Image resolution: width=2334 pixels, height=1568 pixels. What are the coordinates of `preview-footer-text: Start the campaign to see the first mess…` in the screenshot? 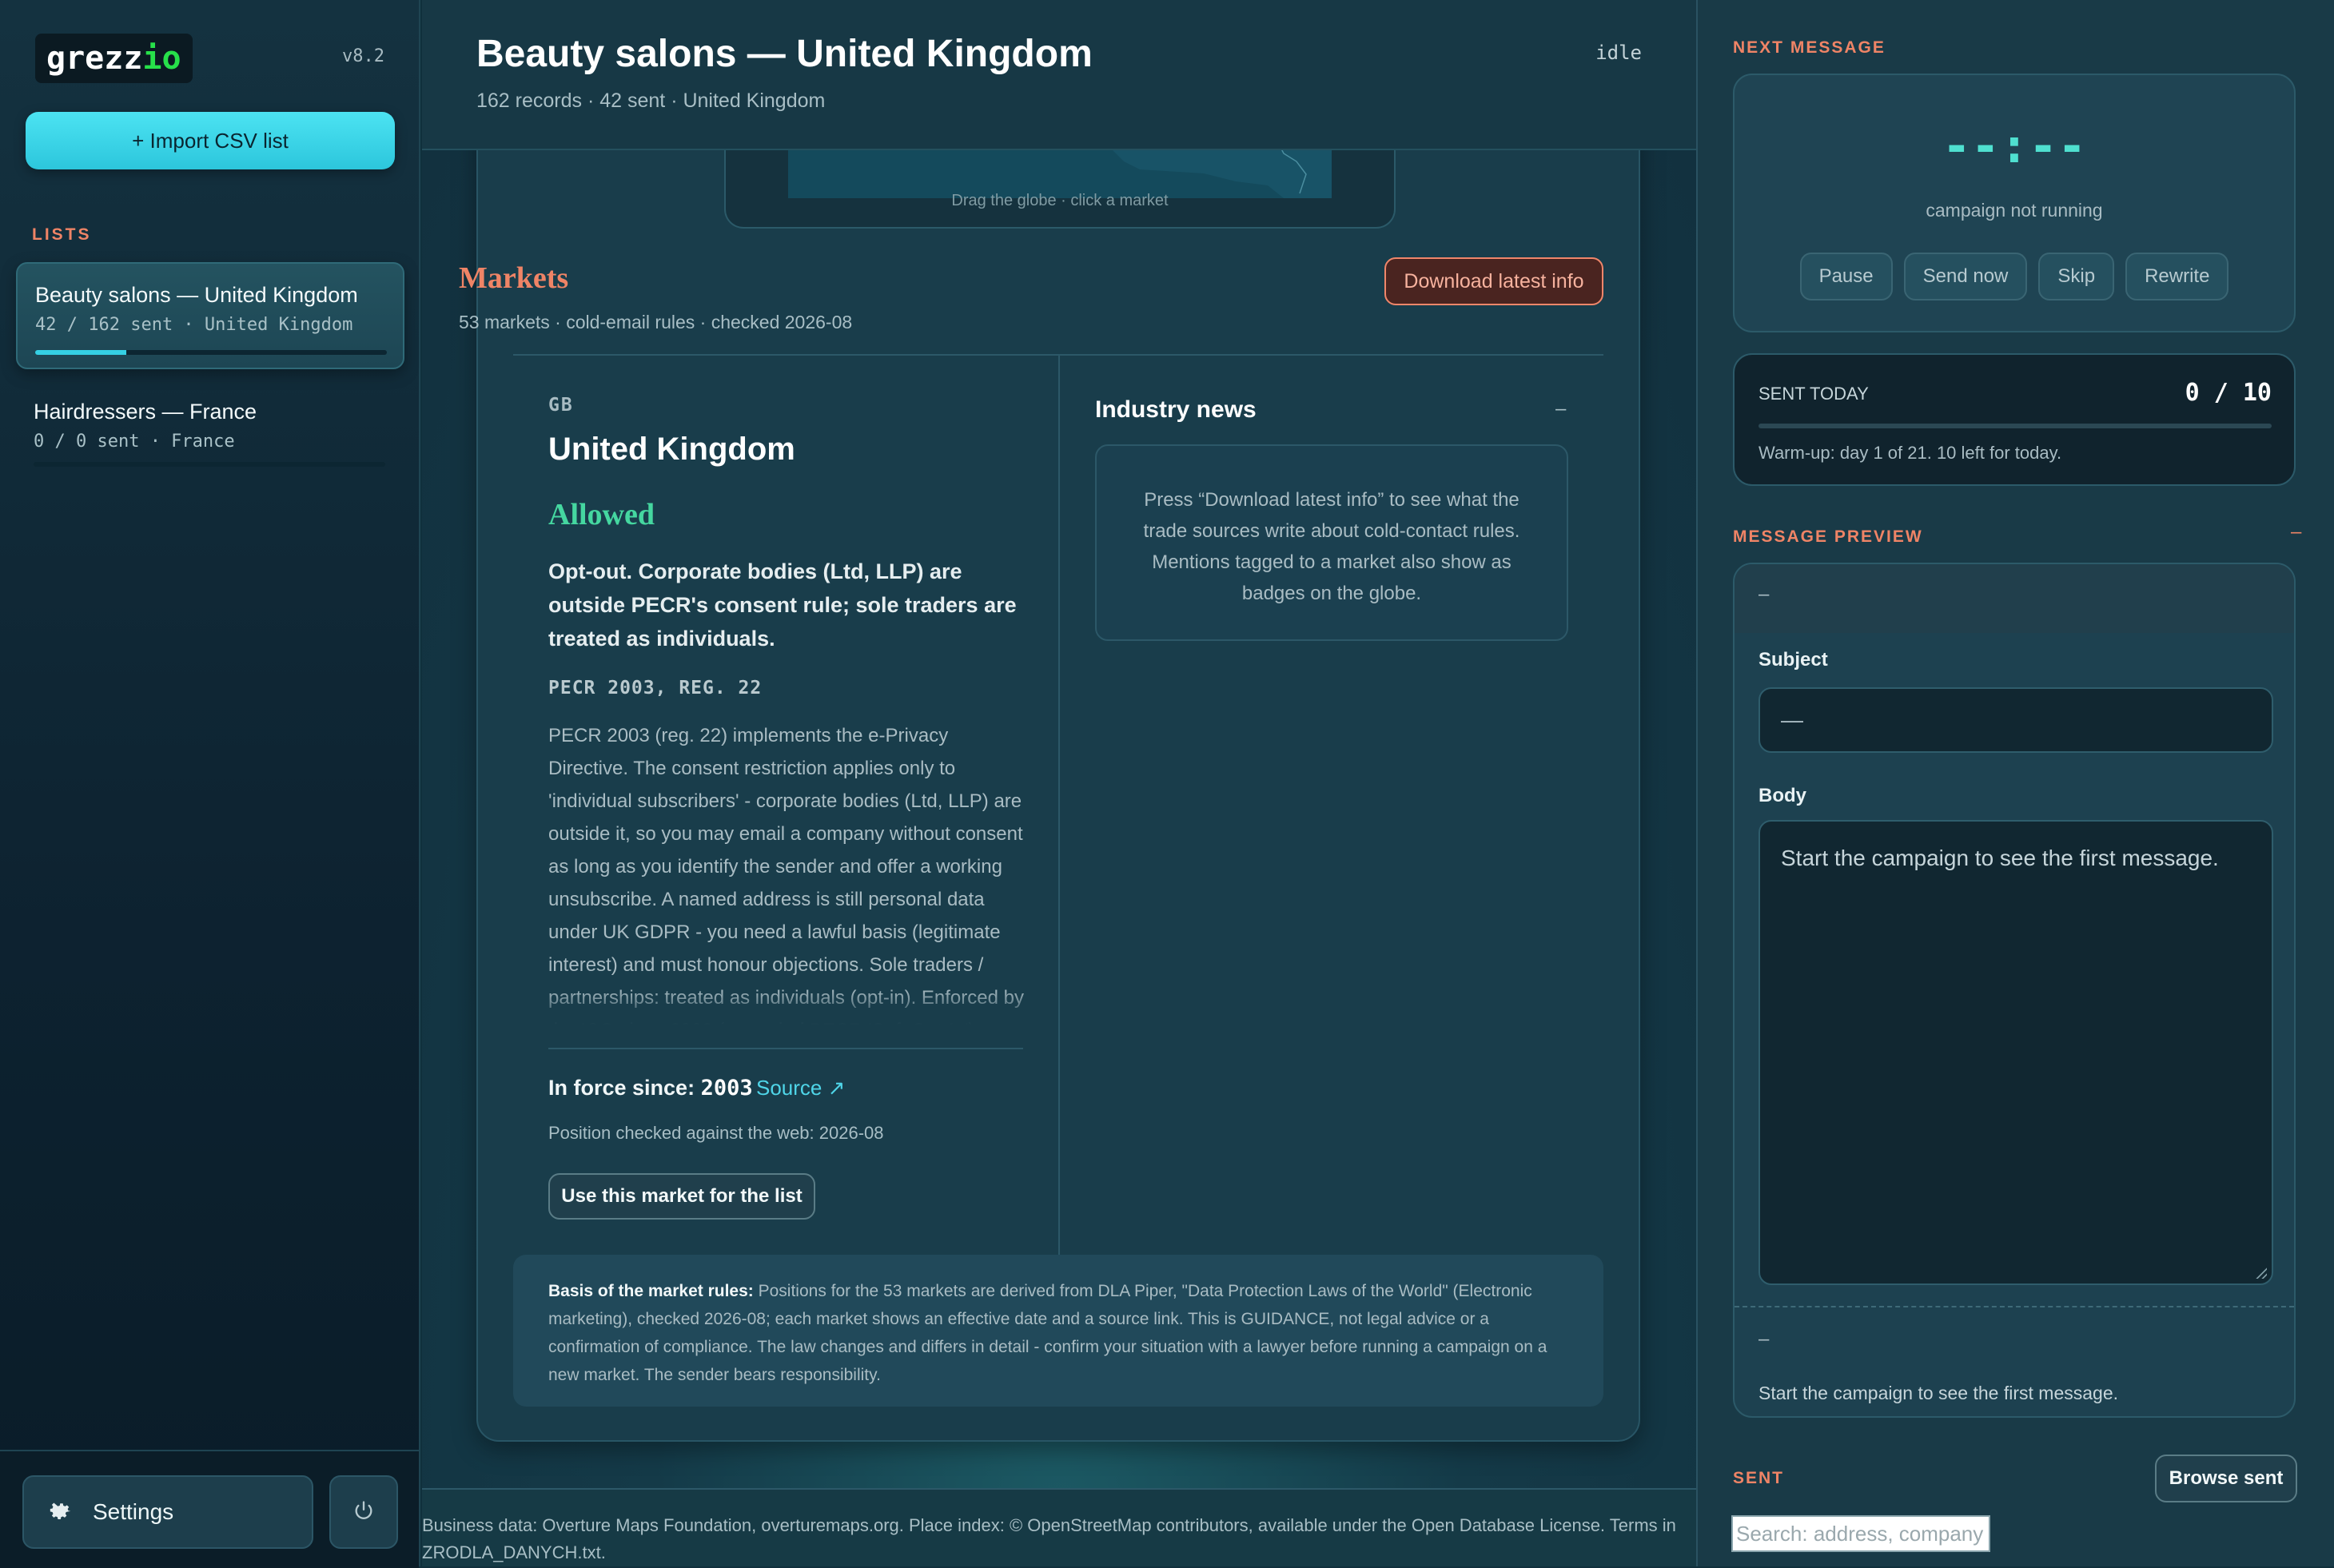 It's located at (1938, 1393).